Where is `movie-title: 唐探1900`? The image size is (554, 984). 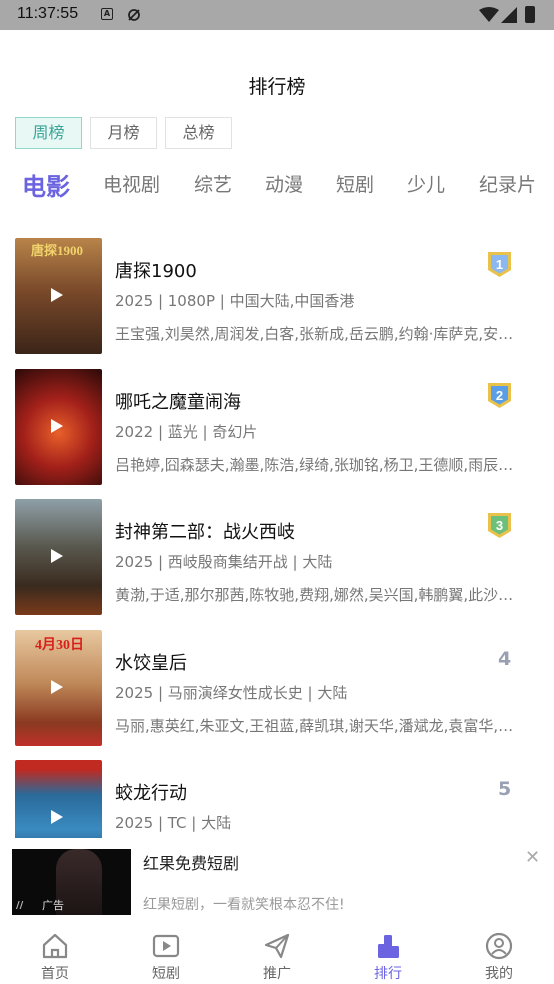 movie-title: 唐探1900 is located at coordinates (156, 270).